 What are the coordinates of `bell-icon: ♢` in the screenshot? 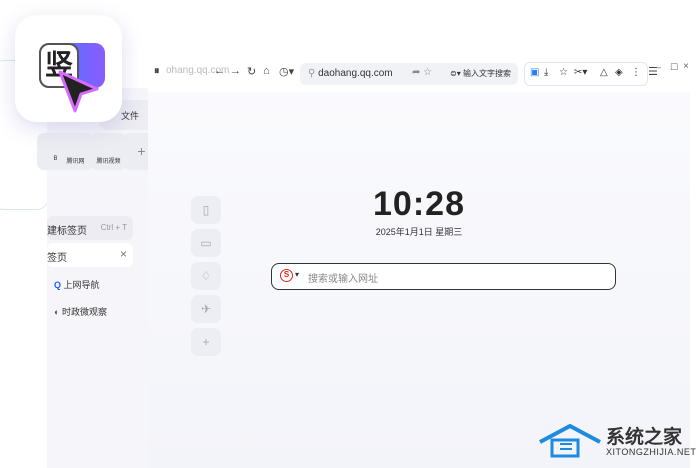 It's located at (206, 276).